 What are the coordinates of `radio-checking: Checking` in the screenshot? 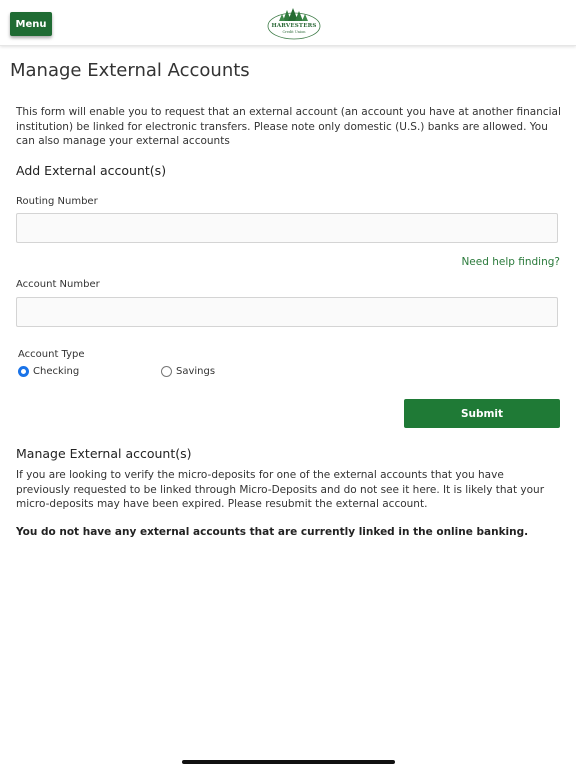 It's located at (48, 371).